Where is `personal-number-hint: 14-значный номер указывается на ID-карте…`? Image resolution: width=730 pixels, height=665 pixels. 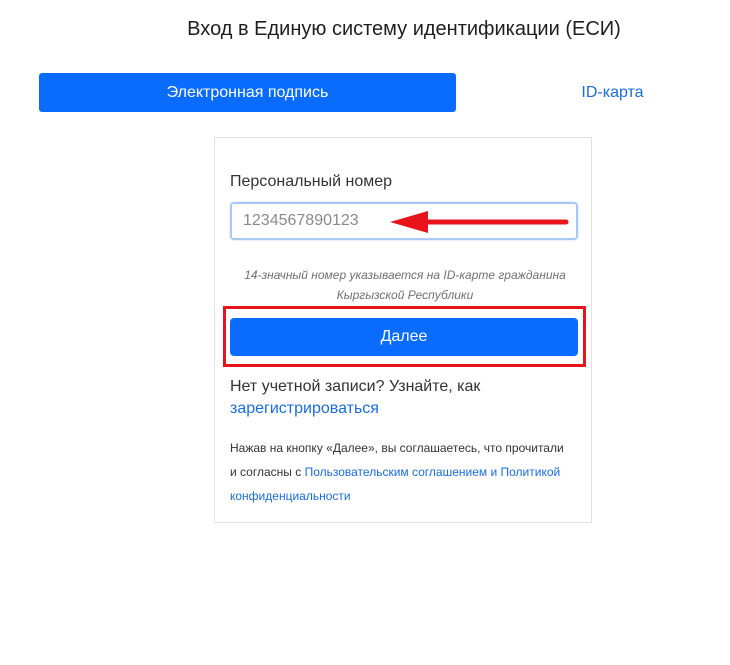 personal-number-hint: 14-значный номер указывается на ID-карте… is located at coordinates (405, 285).